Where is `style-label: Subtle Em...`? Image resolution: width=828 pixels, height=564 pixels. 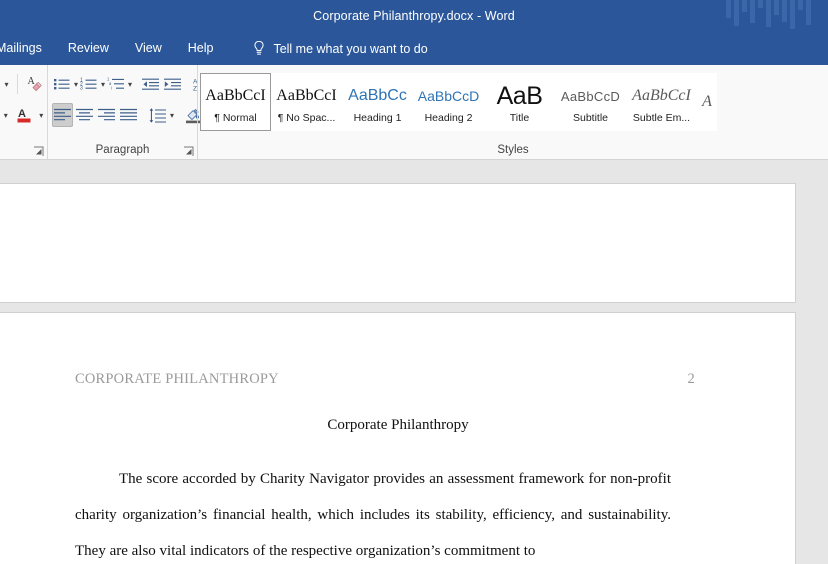 style-label: Subtle Em... is located at coordinates (661, 118).